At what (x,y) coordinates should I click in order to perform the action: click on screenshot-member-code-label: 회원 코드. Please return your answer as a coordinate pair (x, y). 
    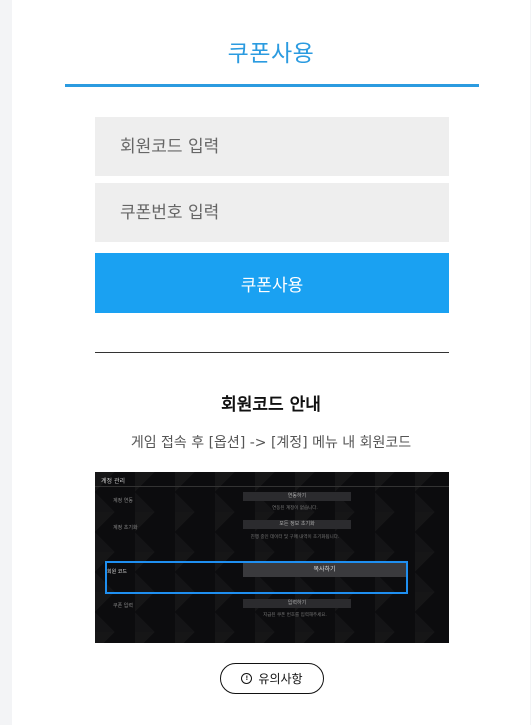
    Looking at the image, I should click on (117, 572).